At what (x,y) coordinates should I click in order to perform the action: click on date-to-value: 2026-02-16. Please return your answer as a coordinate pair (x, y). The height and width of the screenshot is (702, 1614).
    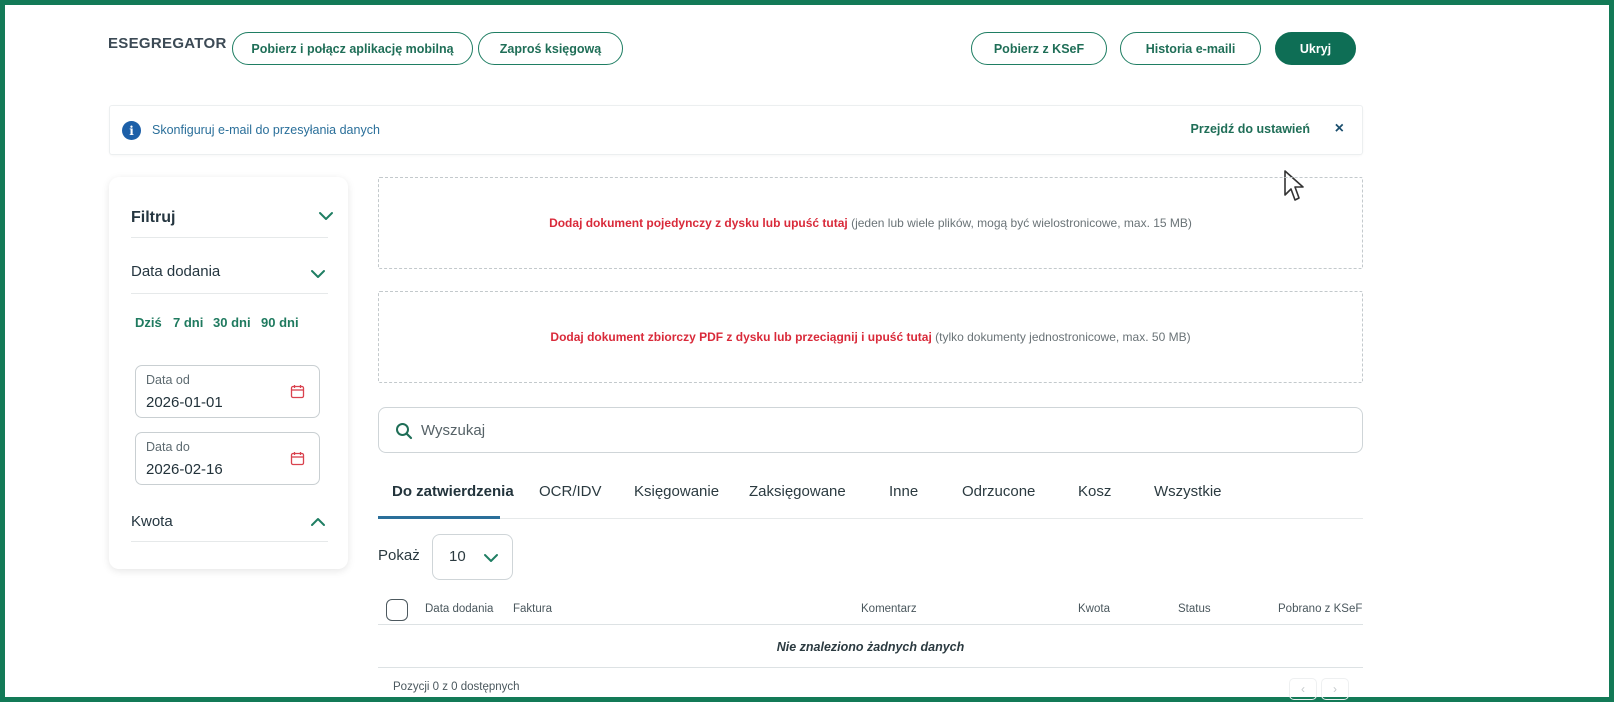
    Looking at the image, I should click on (184, 469).